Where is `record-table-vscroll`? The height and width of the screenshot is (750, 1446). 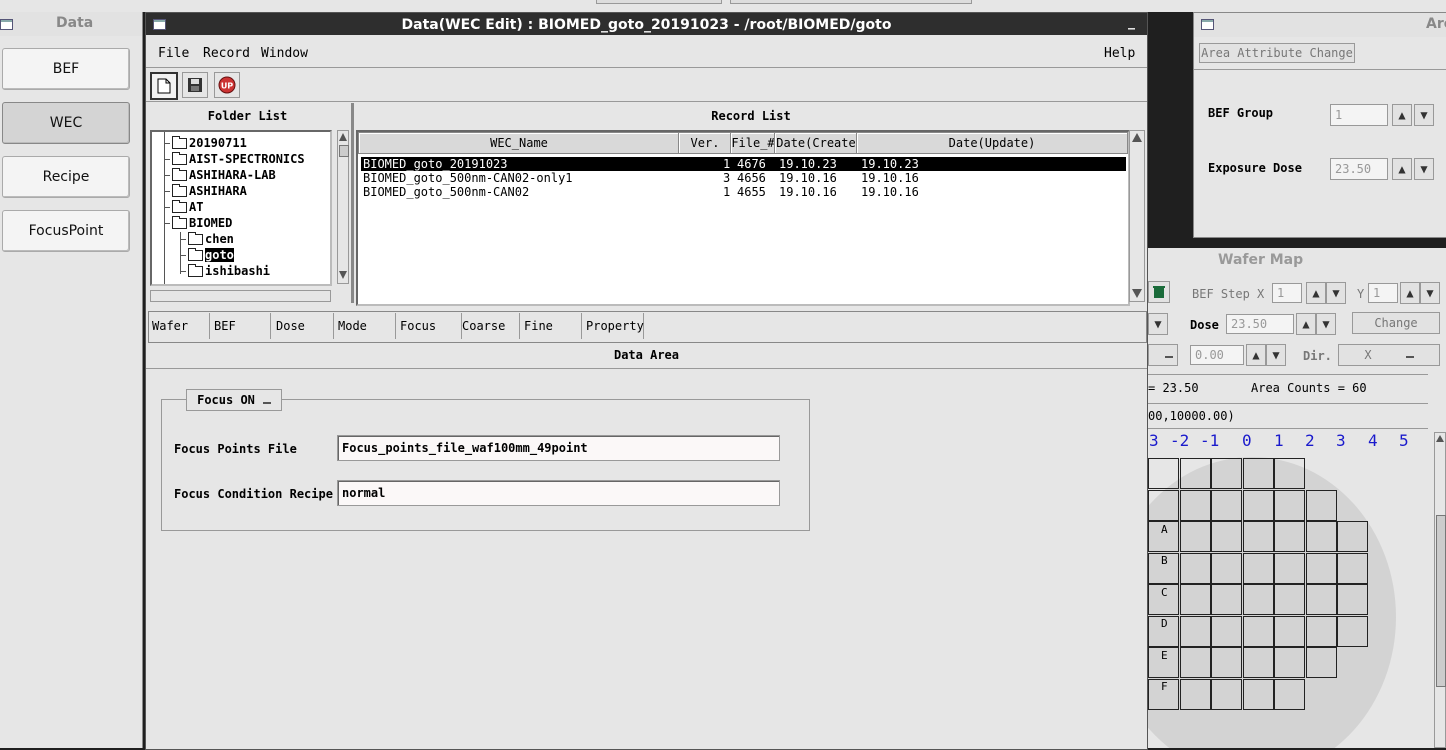 record-table-vscroll is located at coordinates (1137, 216).